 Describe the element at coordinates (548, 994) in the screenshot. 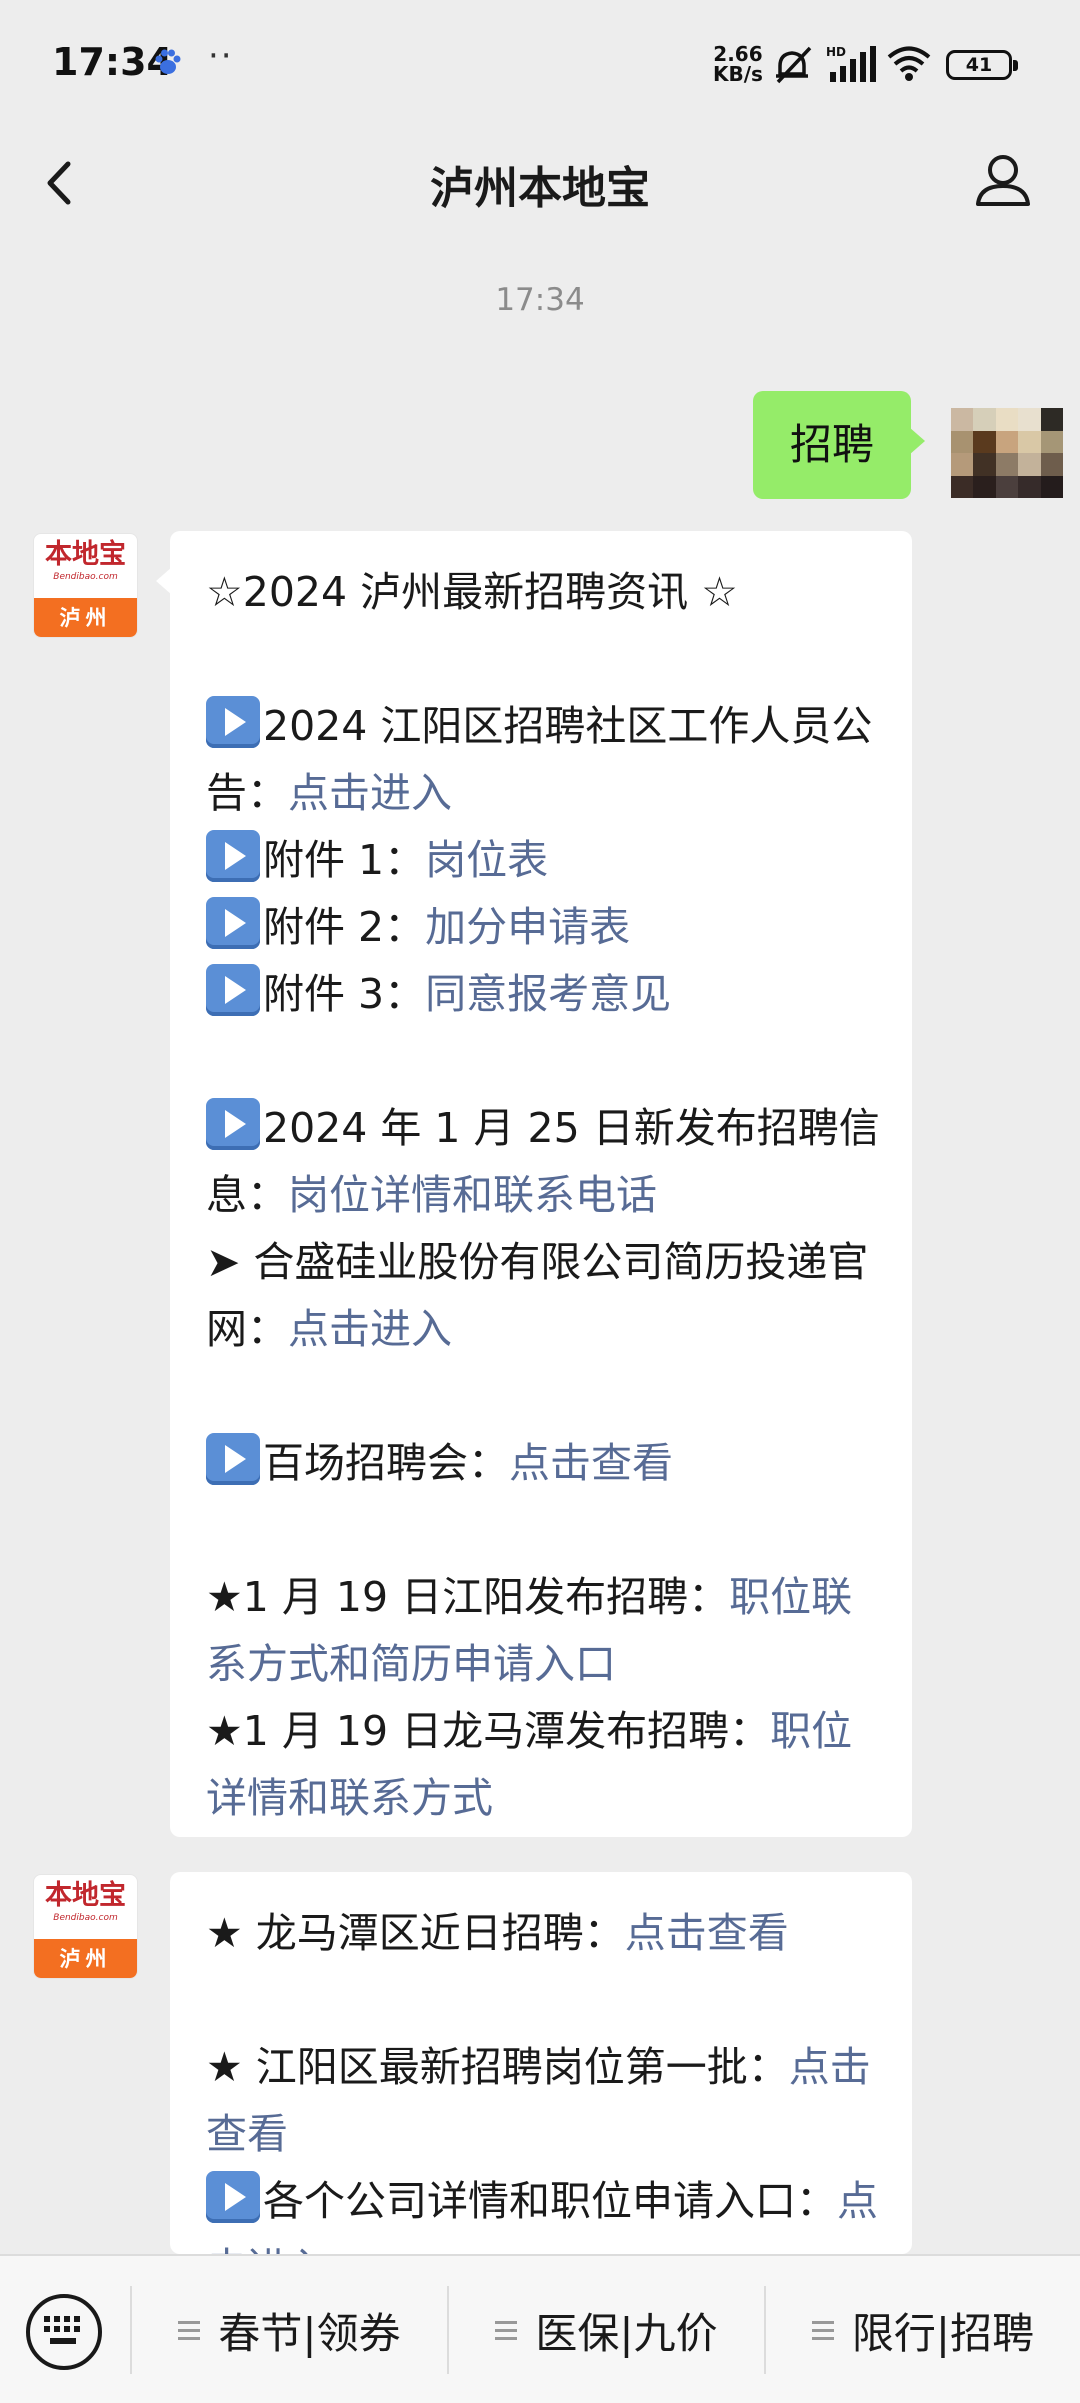

I see `link-consent-form: 同意报考意见` at that location.